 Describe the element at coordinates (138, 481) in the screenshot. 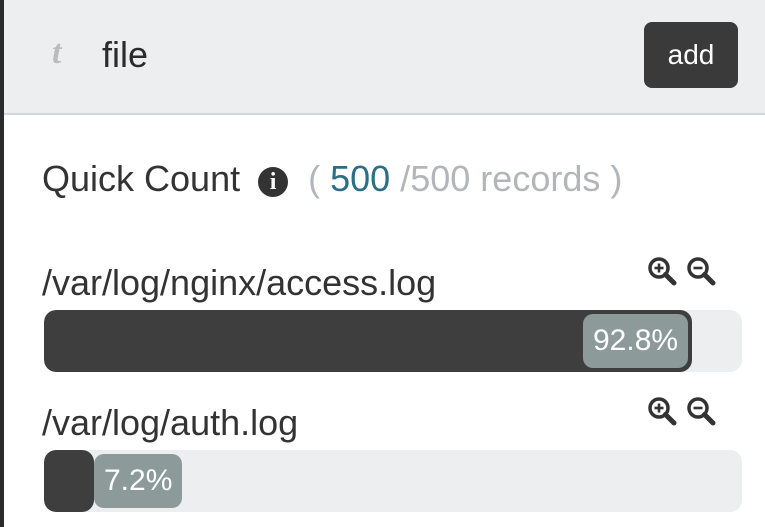

I see `progress-label: 7.2%` at that location.